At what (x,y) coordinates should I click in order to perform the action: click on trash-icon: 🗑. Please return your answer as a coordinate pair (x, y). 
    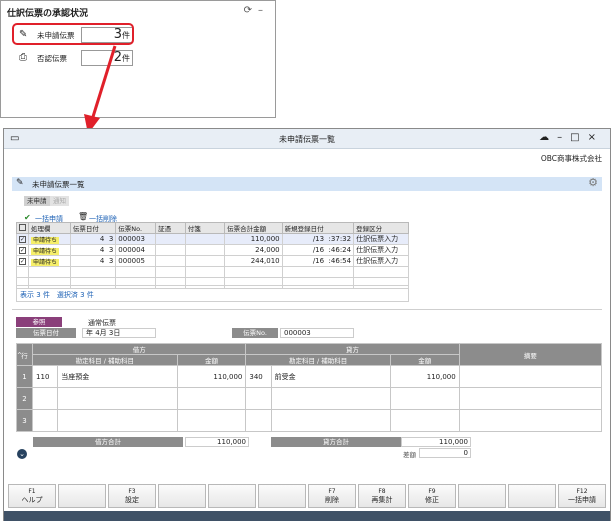
    Looking at the image, I should click on (83, 216).